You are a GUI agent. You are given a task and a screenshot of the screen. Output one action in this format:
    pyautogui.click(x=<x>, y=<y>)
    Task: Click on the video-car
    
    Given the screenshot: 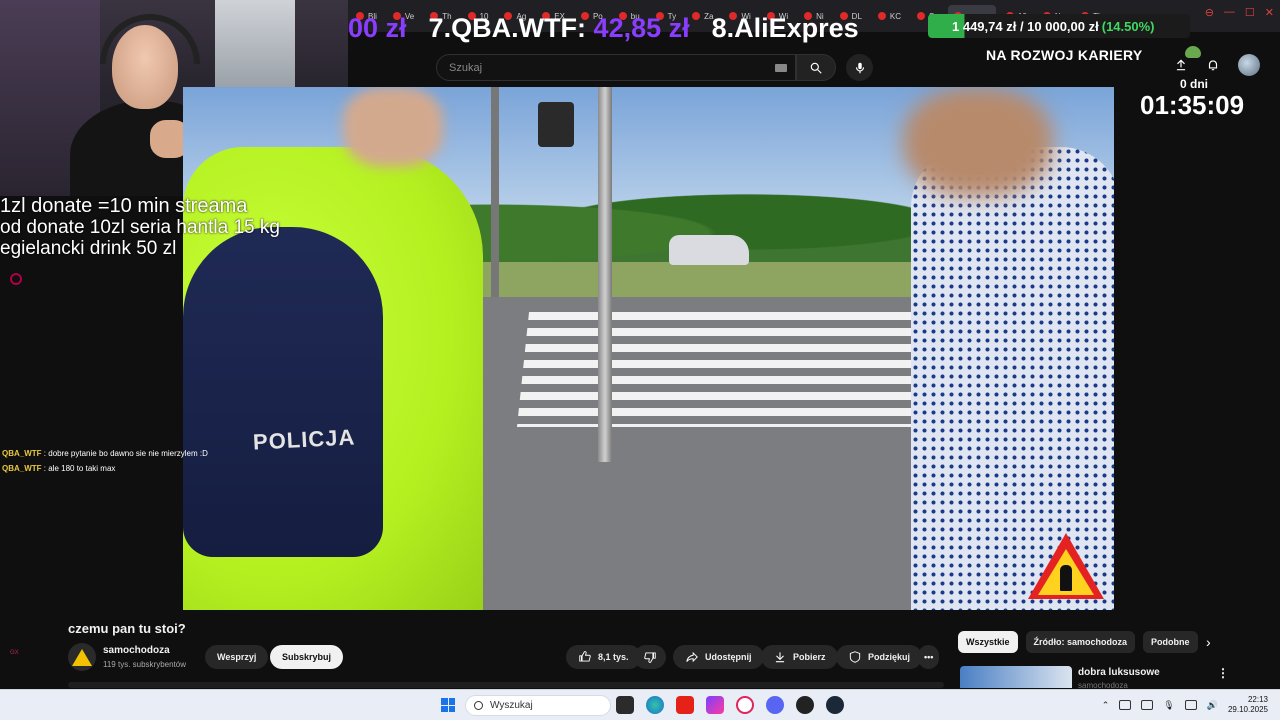 What is the action you would take?
    pyautogui.click(x=709, y=250)
    